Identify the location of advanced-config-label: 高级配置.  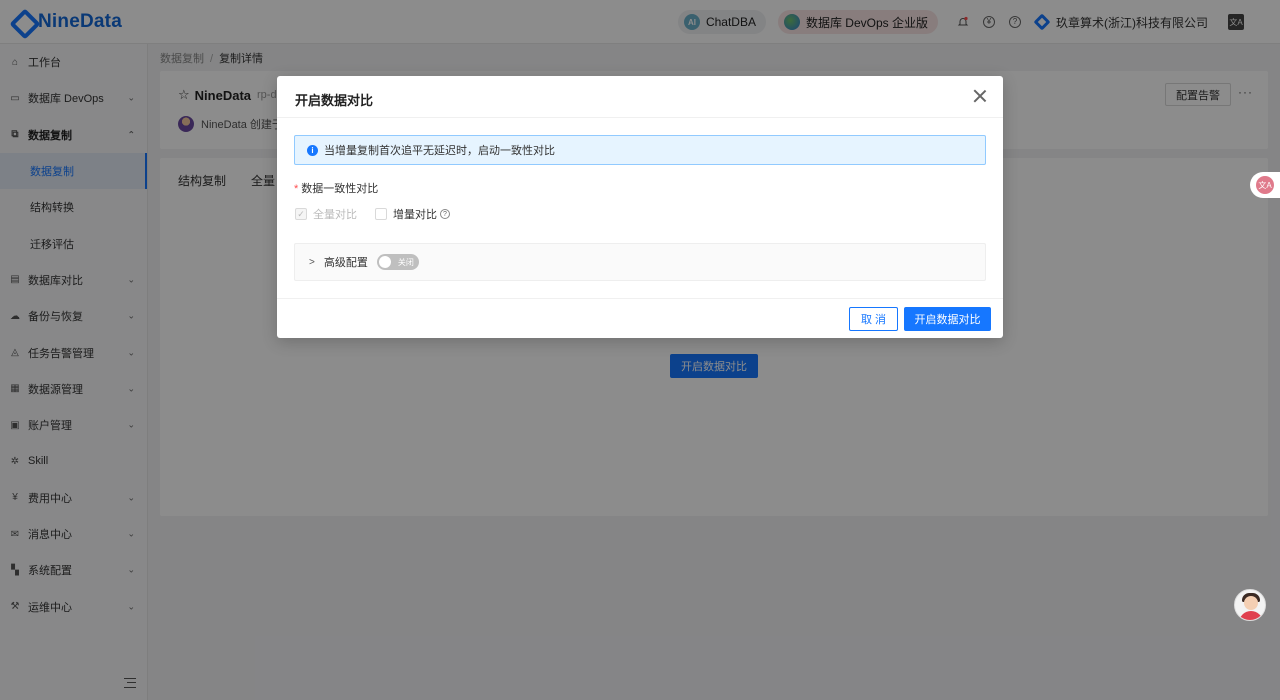
(345, 263).